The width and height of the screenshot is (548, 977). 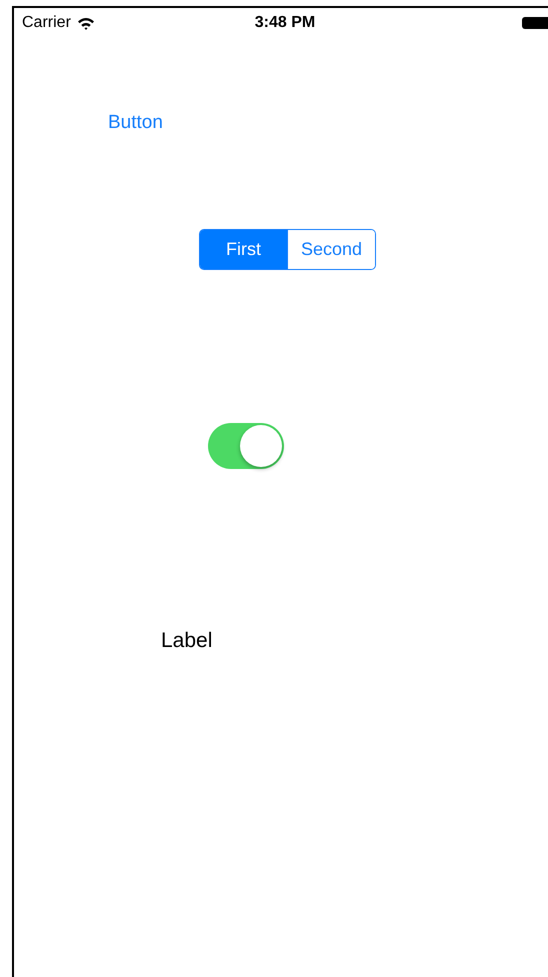 I want to click on segment-tab: First, so click(x=243, y=249).